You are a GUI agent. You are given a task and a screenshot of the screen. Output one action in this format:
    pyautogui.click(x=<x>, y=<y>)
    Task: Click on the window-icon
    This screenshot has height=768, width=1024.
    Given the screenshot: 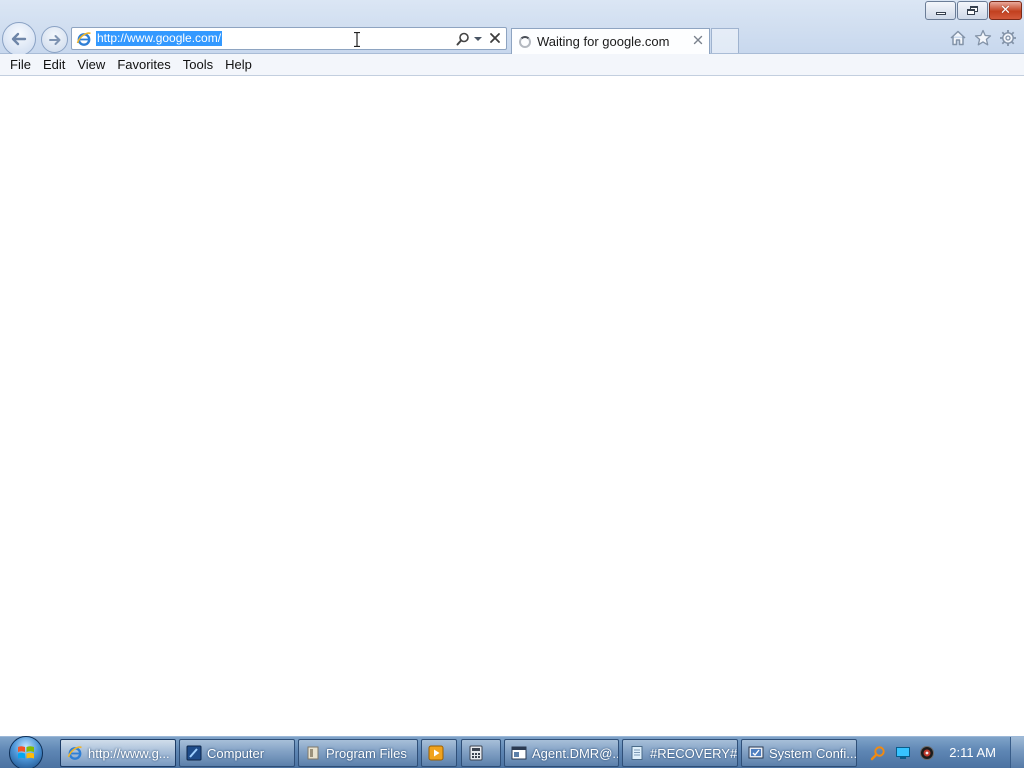 What is the action you would take?
    pyautogui.click(x=519, y=753)
    